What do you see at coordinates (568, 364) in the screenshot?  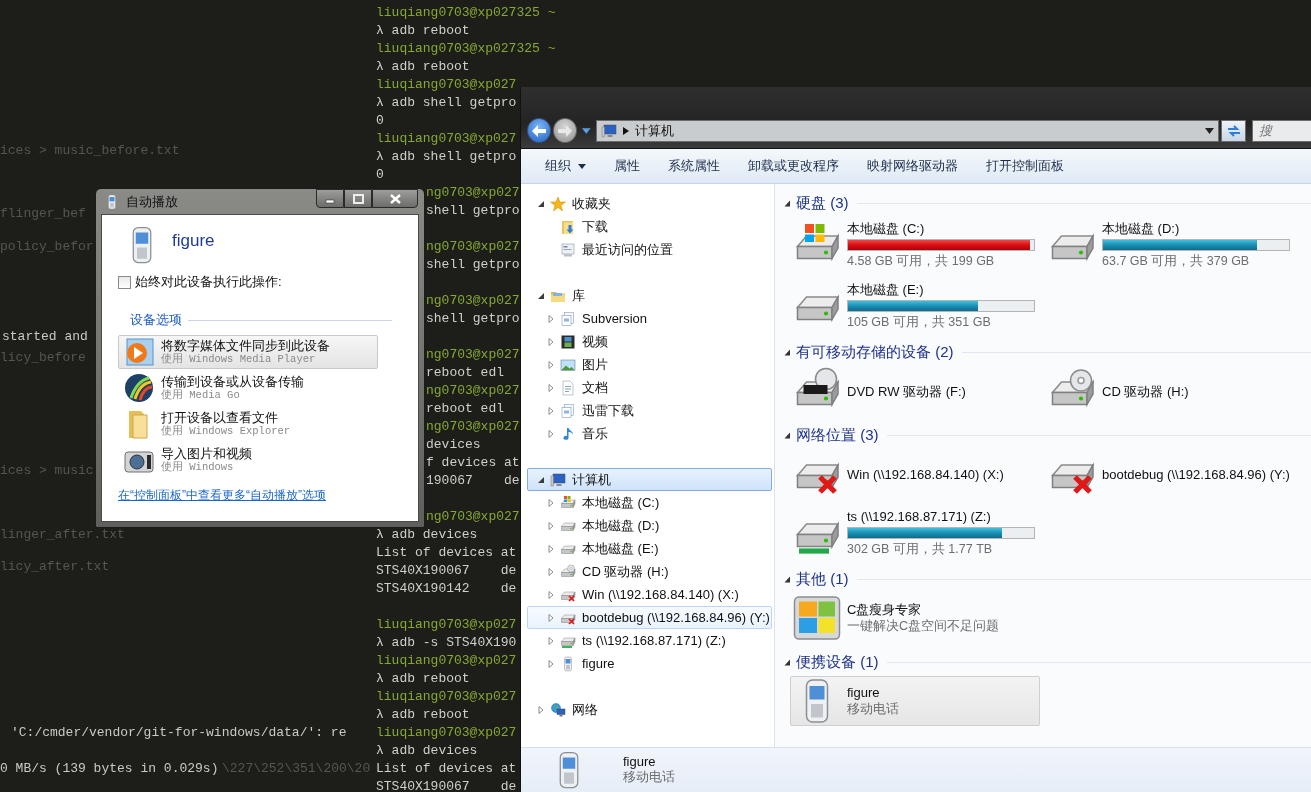 I see `image-icon` at bounding box center [568, 364].